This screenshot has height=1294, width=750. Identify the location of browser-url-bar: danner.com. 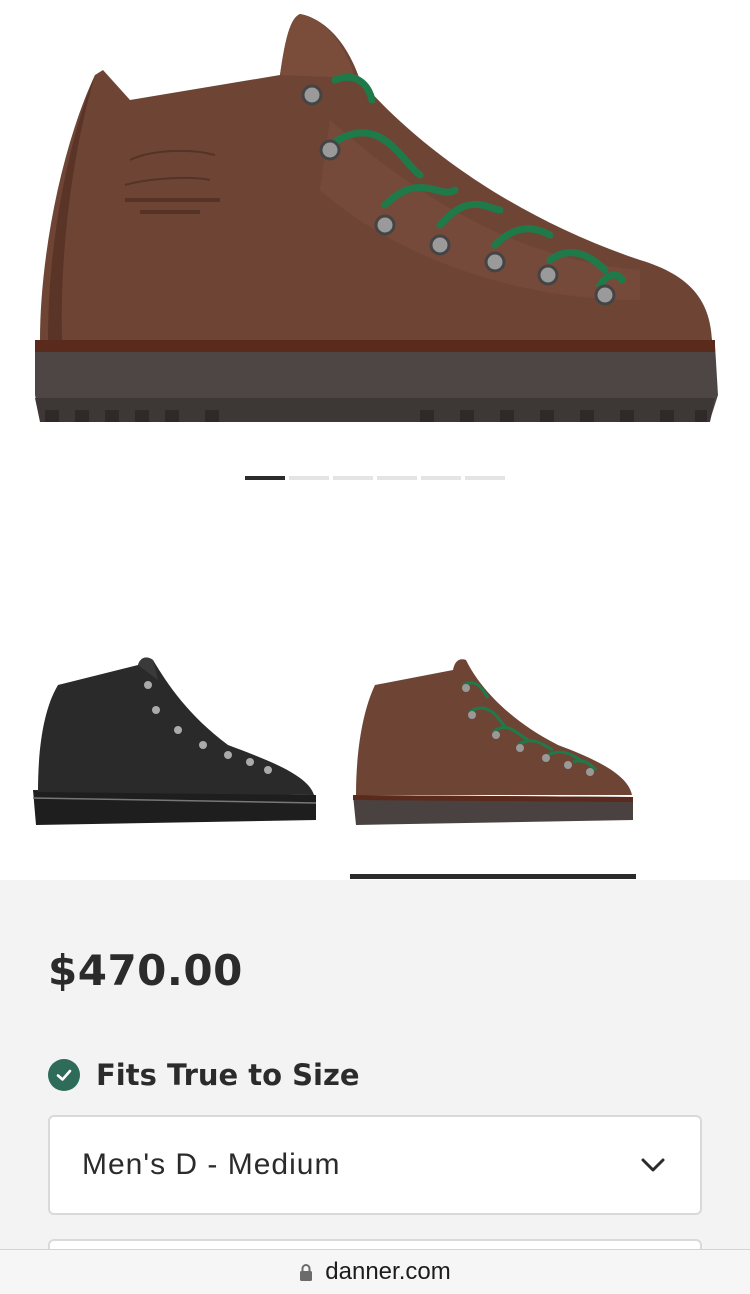
(375, 1271).